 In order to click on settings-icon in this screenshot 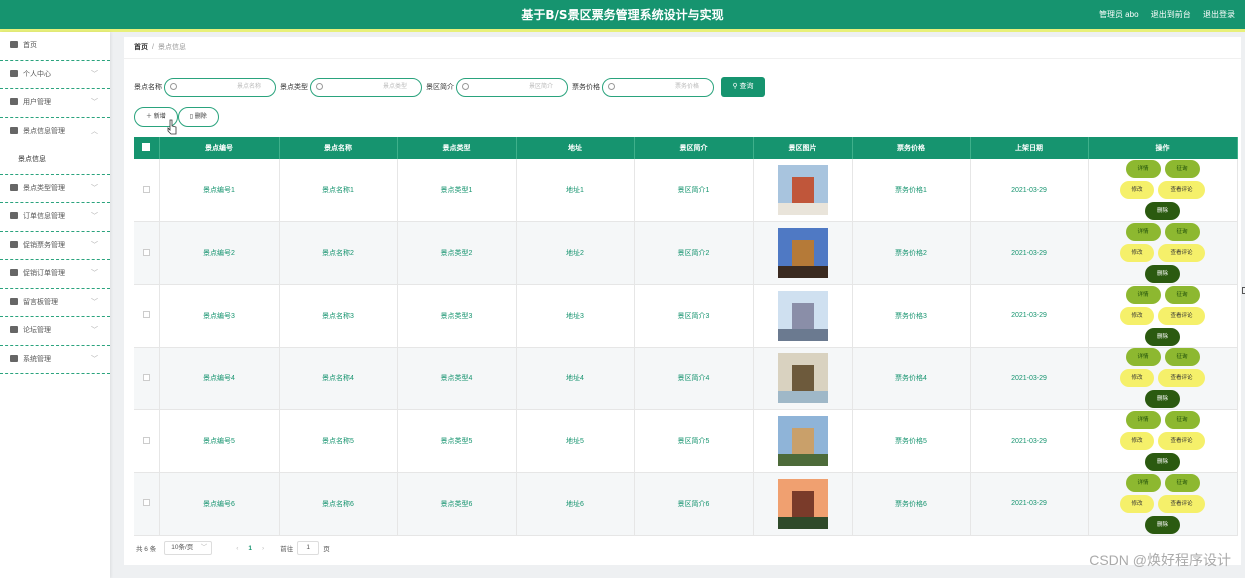, I will do `click(14, 358)`.